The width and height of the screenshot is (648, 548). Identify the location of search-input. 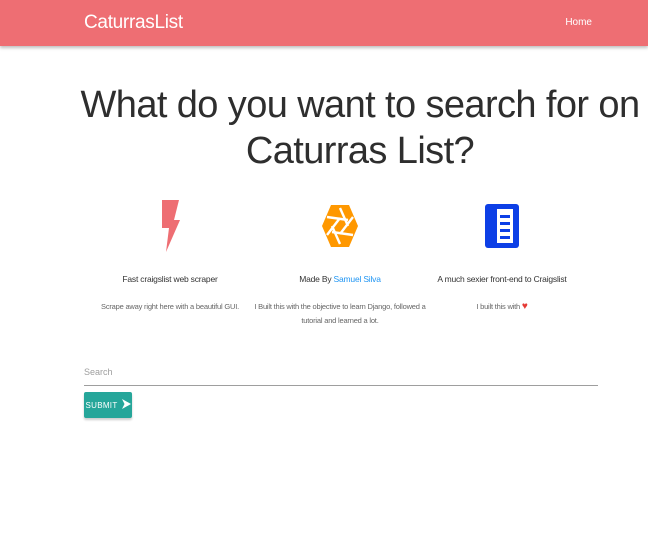
(341, 372).